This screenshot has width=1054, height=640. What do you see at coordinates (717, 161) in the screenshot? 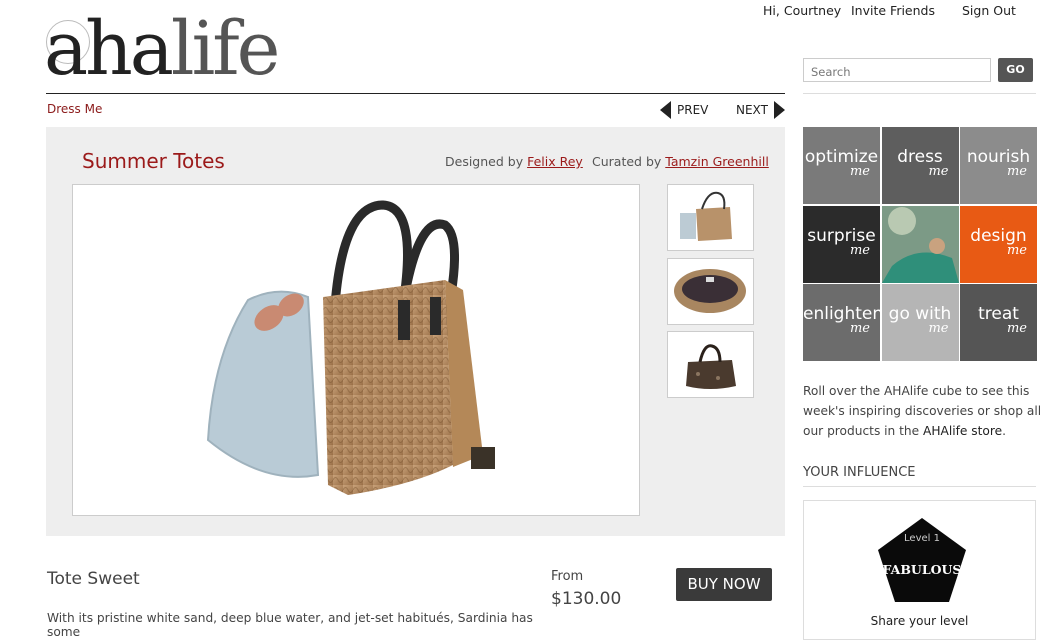
I see `curator-link: Tamzin Greenhill` at bounding box center [717, 161].